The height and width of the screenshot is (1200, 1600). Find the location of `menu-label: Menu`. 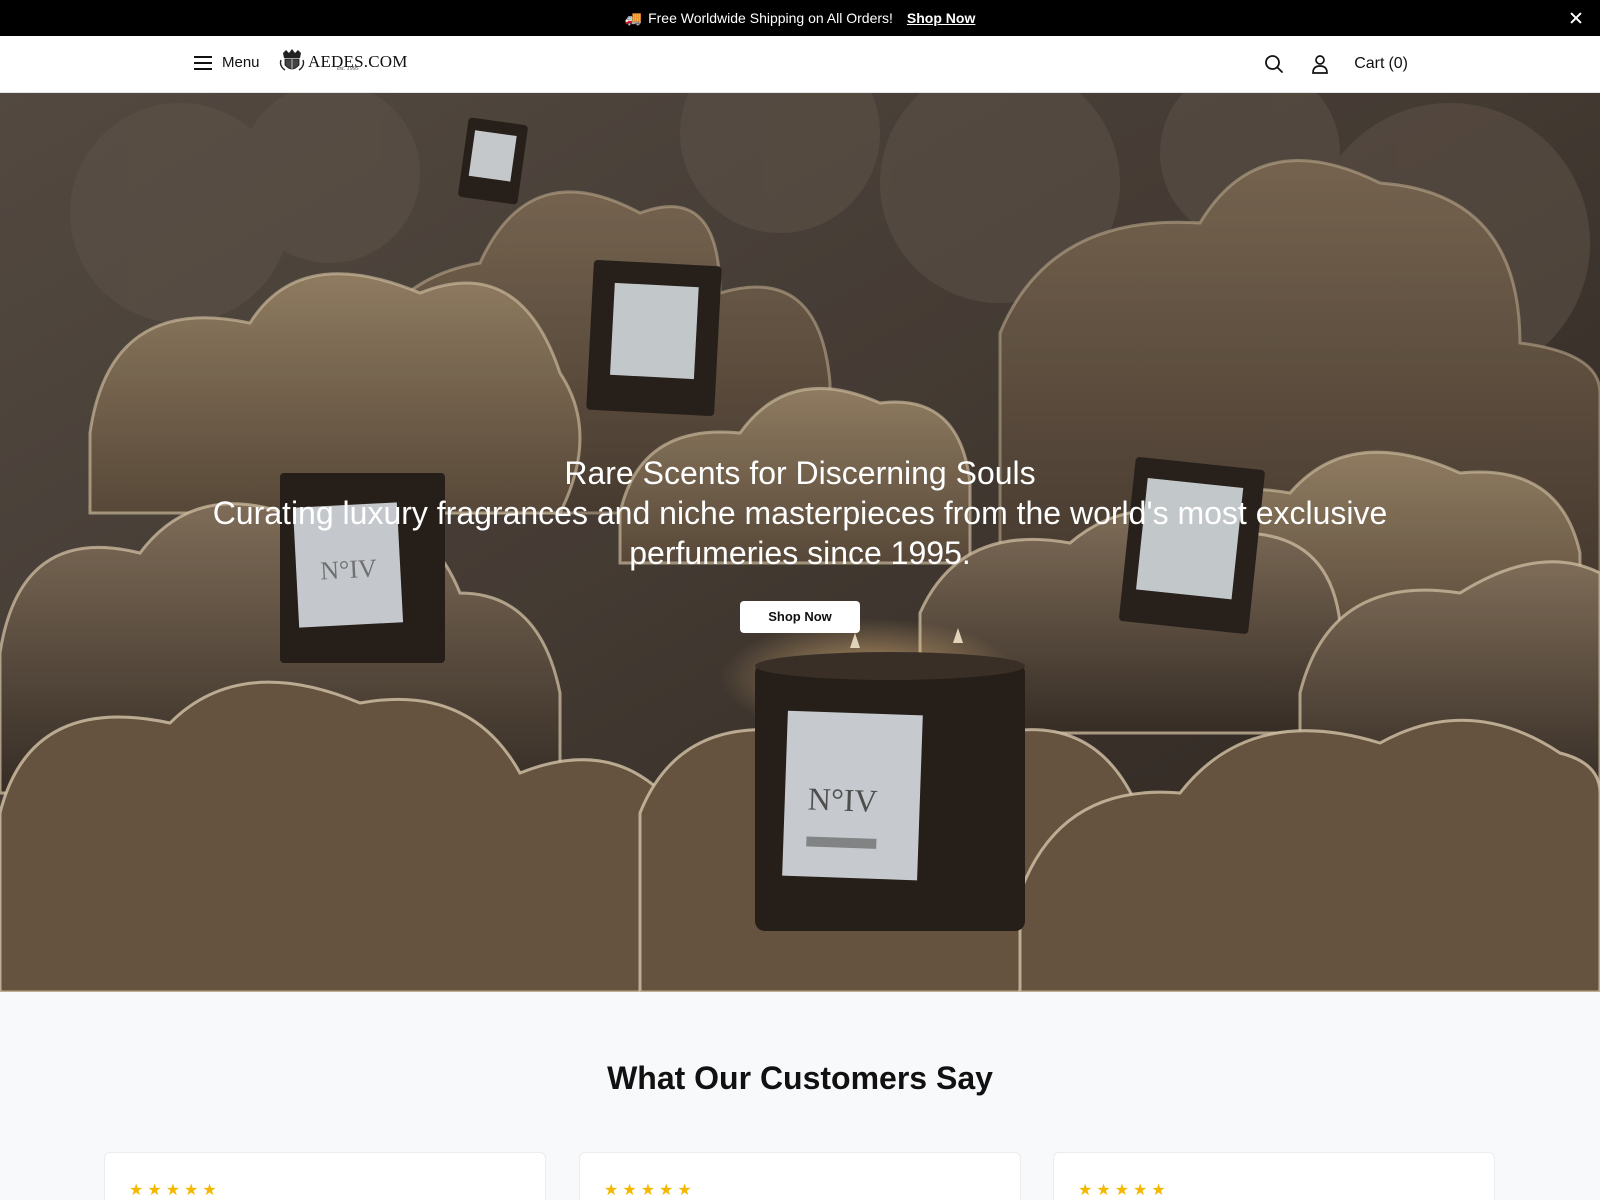

menu-label: Menu is located at coordinates (241, 62).